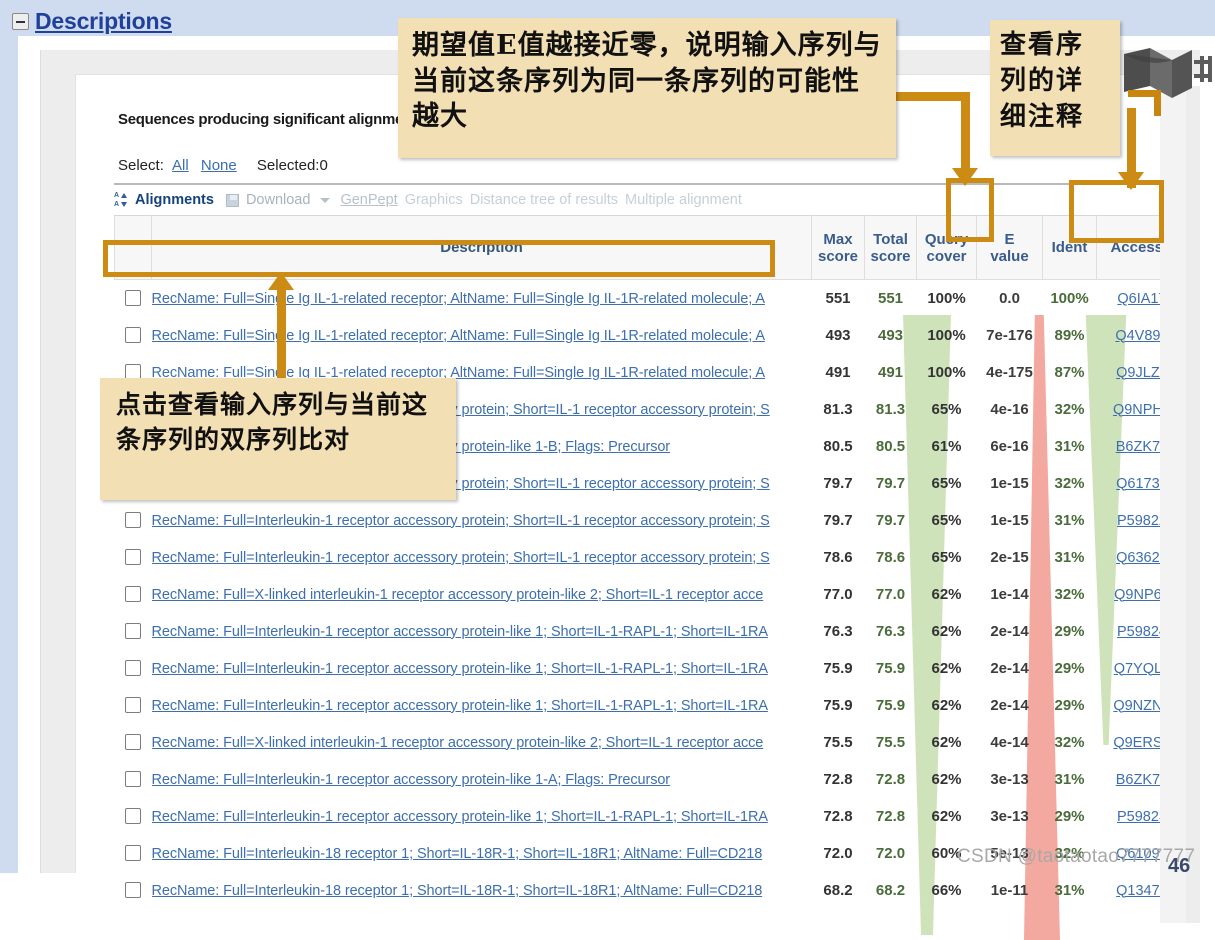 This screenshot has height=940, width=1215. I want to click on slide-left-band, so click(9, 436).